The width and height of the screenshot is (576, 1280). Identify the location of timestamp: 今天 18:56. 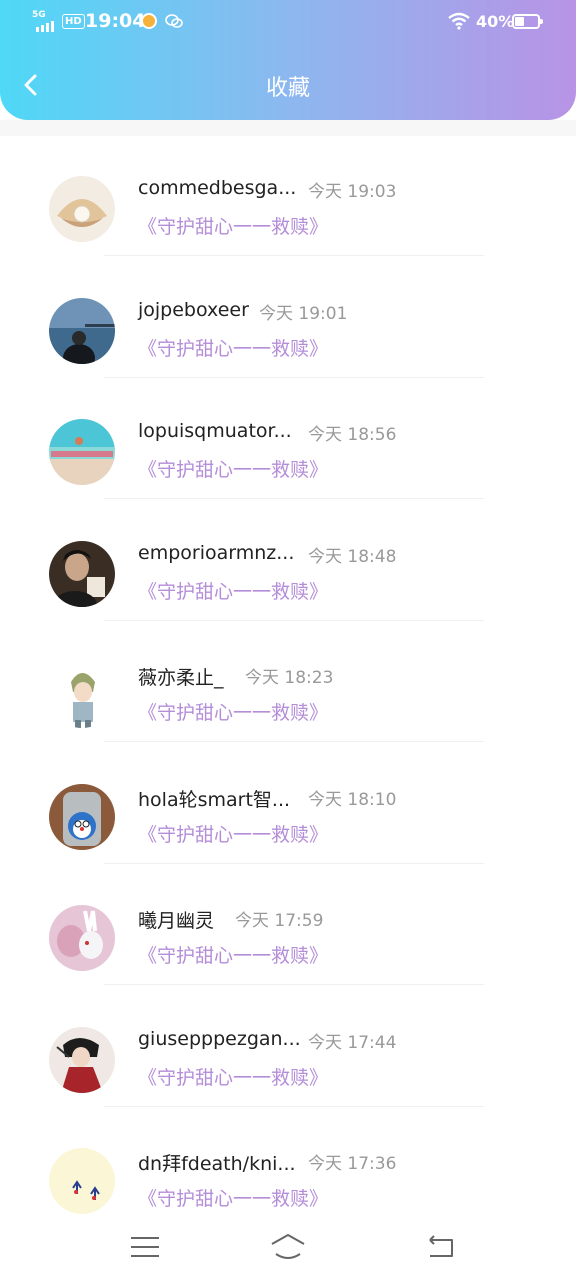
(352, 435).